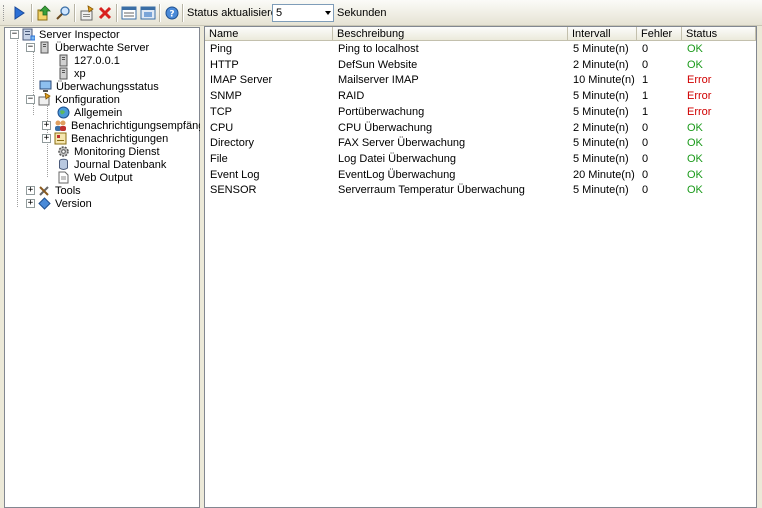 The height and width of the screenshot is (508, 762). I want to click on table-row: CPU CPU Überwachung 2 Minute(n) 0 OK, so click(480, 128).